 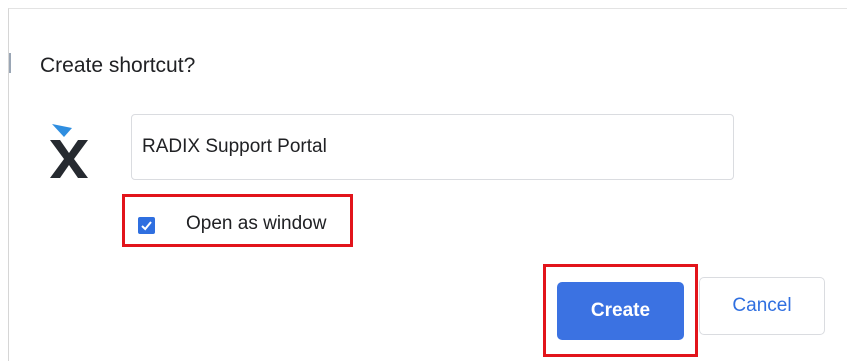 What do you see at coordinates (432, 147) in the screenshot?
I see `shortcut-name-input` at bounding box center [432, 147].